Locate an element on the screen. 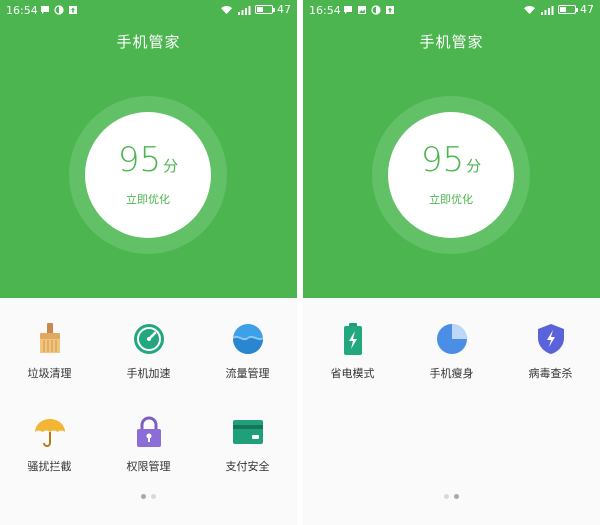 The width and height of the screenshot is (600, 525). tool-permission-manage: 权限管理 is located at coordinates (148, 444).